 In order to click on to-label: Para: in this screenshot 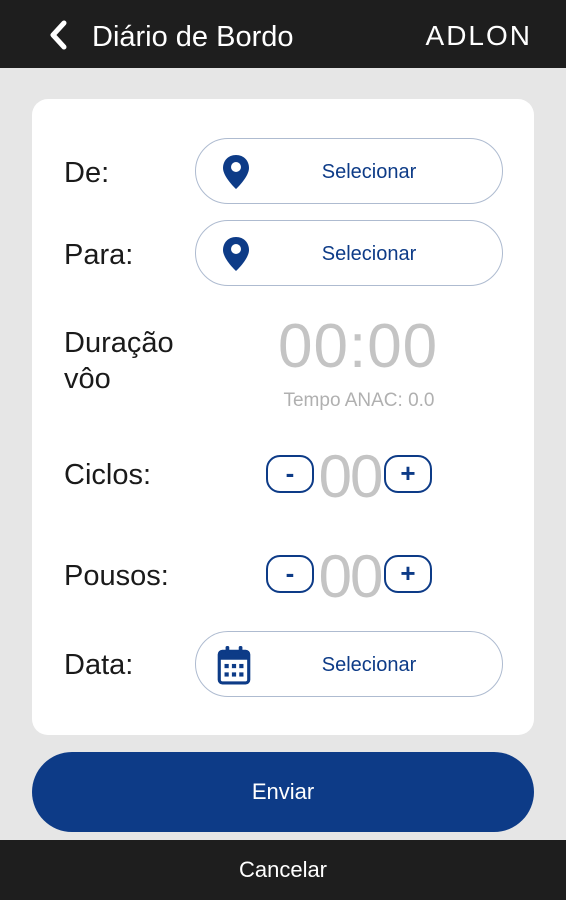, I will do `click(99, 255)`.